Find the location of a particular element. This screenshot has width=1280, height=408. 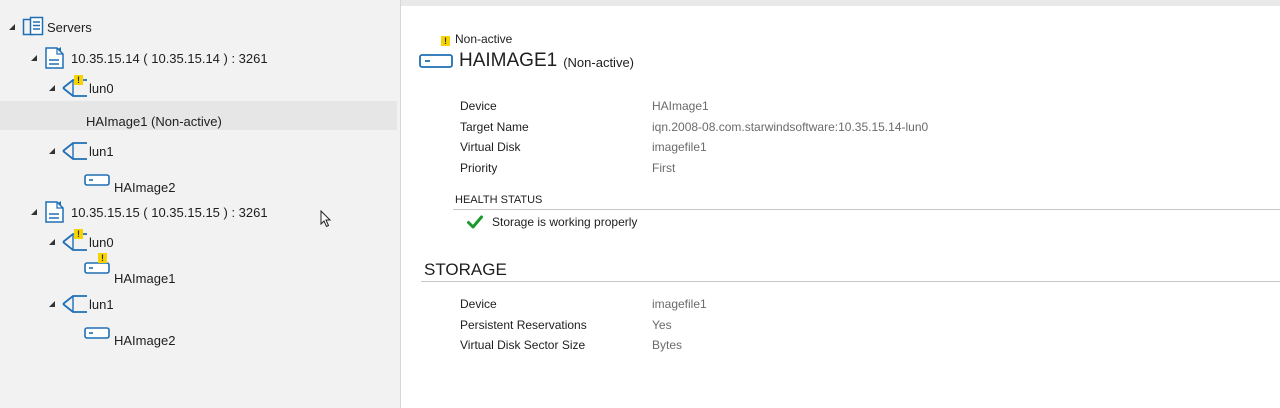

tree-item-label: Servers is located at coordinates (69, 27).